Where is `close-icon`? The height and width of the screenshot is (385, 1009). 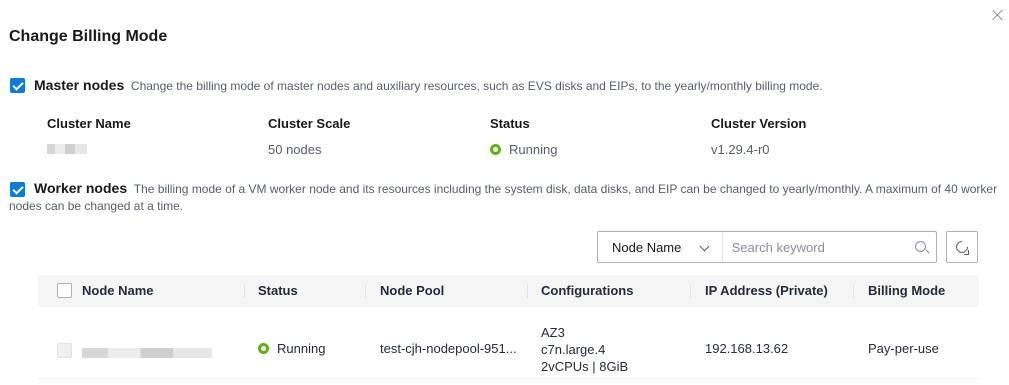 close-icon is located at coordinates (998, 15).